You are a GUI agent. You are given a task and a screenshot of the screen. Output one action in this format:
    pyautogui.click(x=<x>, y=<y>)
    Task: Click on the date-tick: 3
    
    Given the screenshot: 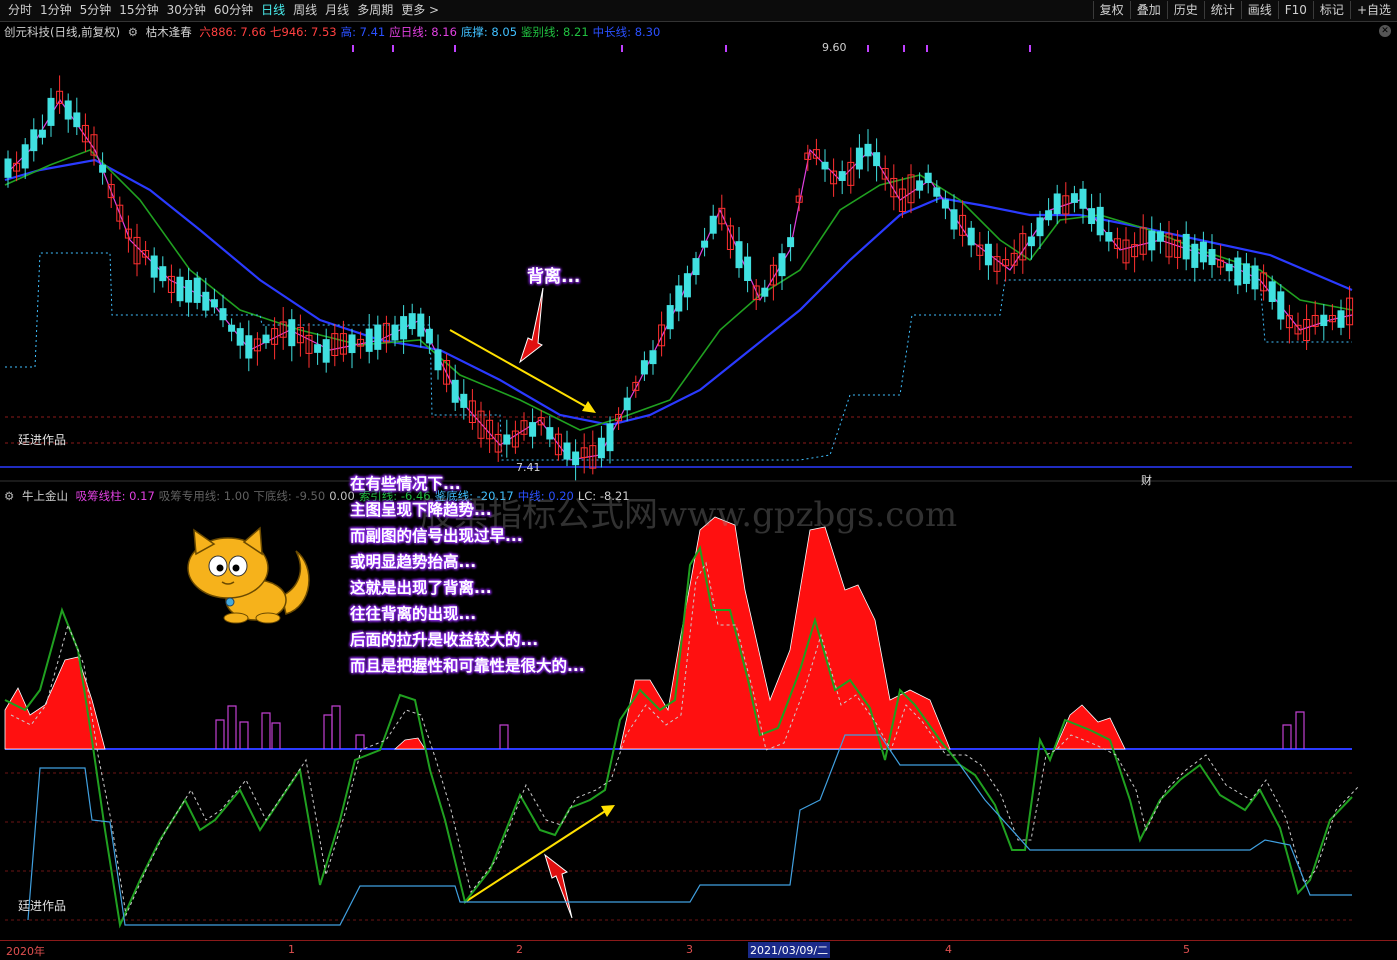 What is the action you would take?
    pyautogui.click(x=689, y=949)
    